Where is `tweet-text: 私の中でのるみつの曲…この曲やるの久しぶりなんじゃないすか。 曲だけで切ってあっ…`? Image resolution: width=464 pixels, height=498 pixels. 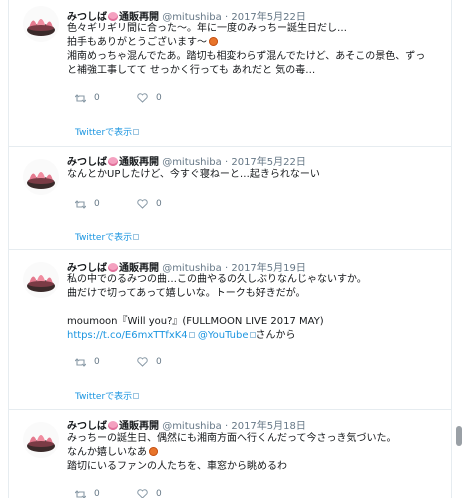 tweet-text: 私の中でのるみつの曲…この曲やるの久しぶりなんじゃないすか。 曲だけで切ってあっ… is located at coordinates (255, 308).